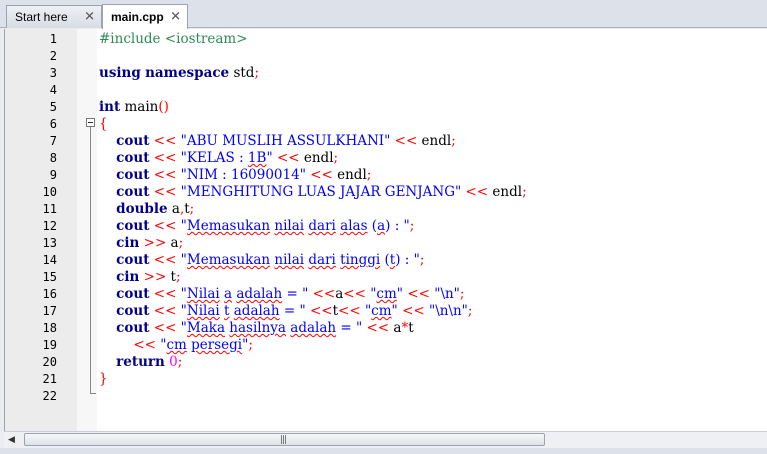  I want to click on line-number: 20, so click(49, 362).